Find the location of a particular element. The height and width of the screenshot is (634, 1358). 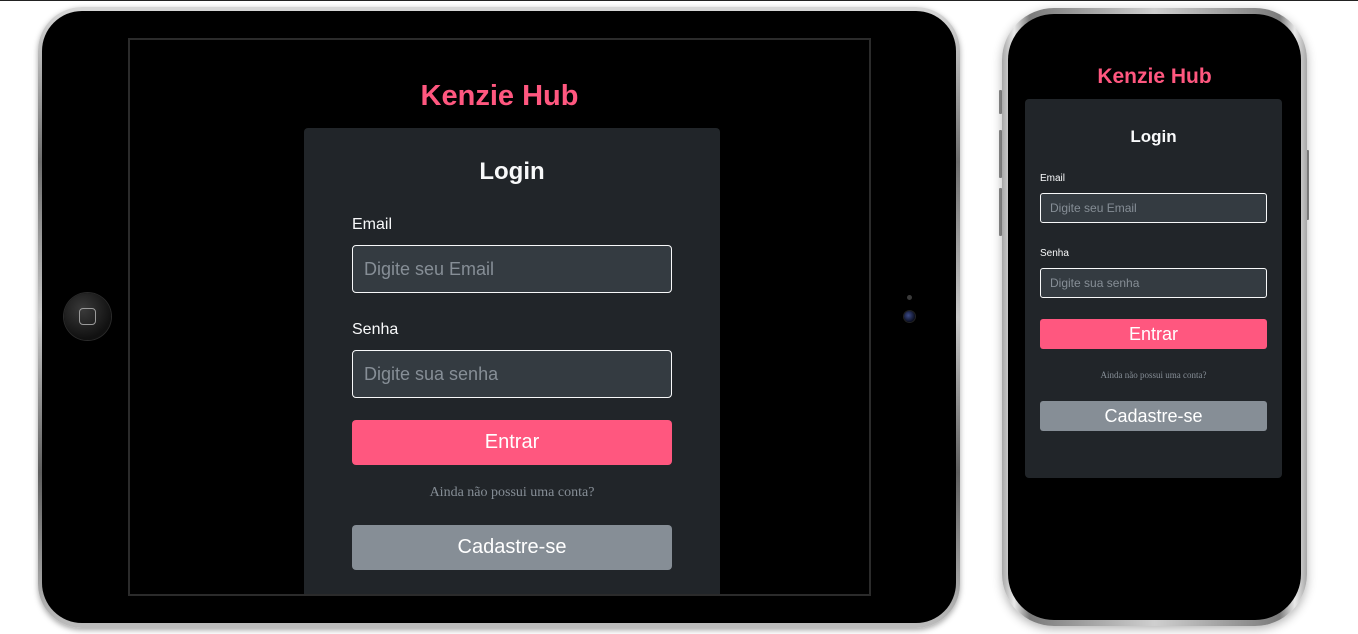

home-square-icon is located at coordinates (87, 316).